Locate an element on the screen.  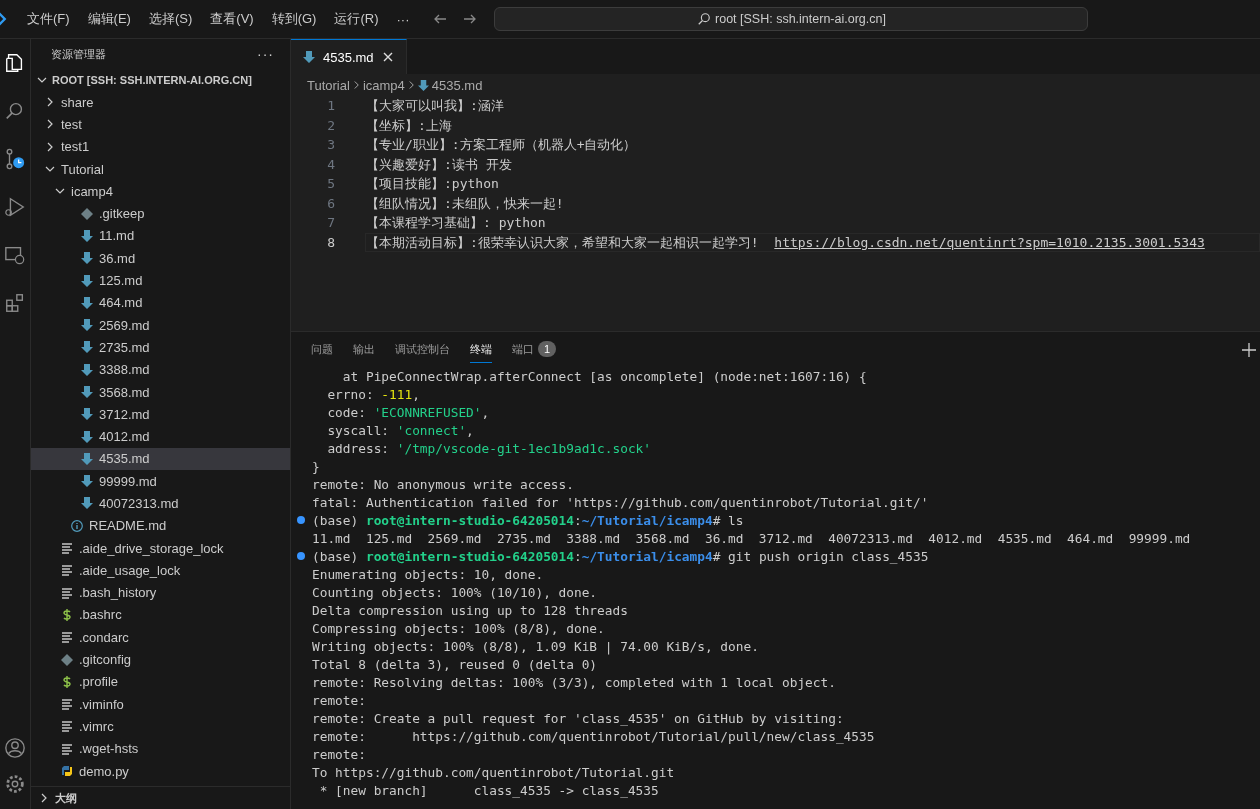
tree-item: 3712.md is located at coordinates (160, 414).